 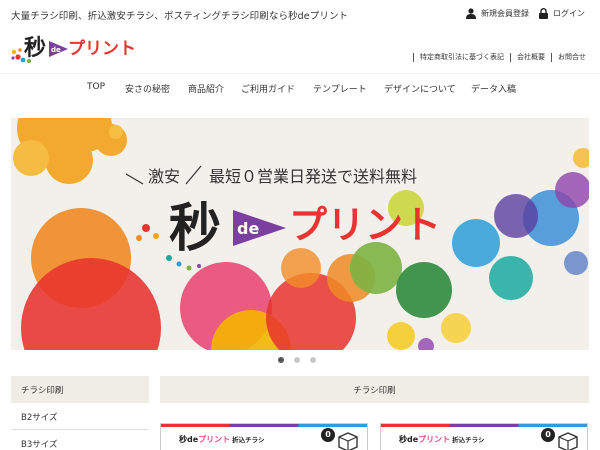 I want to click on nav-template: テンプレート, so click(x=340, y=88).